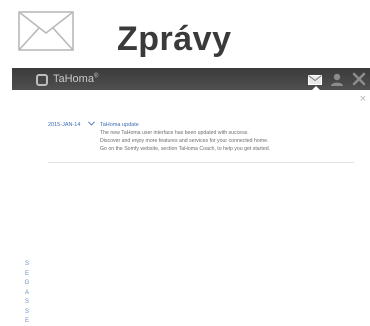 This screenshot has width=370, height=326. I want to click on message-divider, so click(201, 162).